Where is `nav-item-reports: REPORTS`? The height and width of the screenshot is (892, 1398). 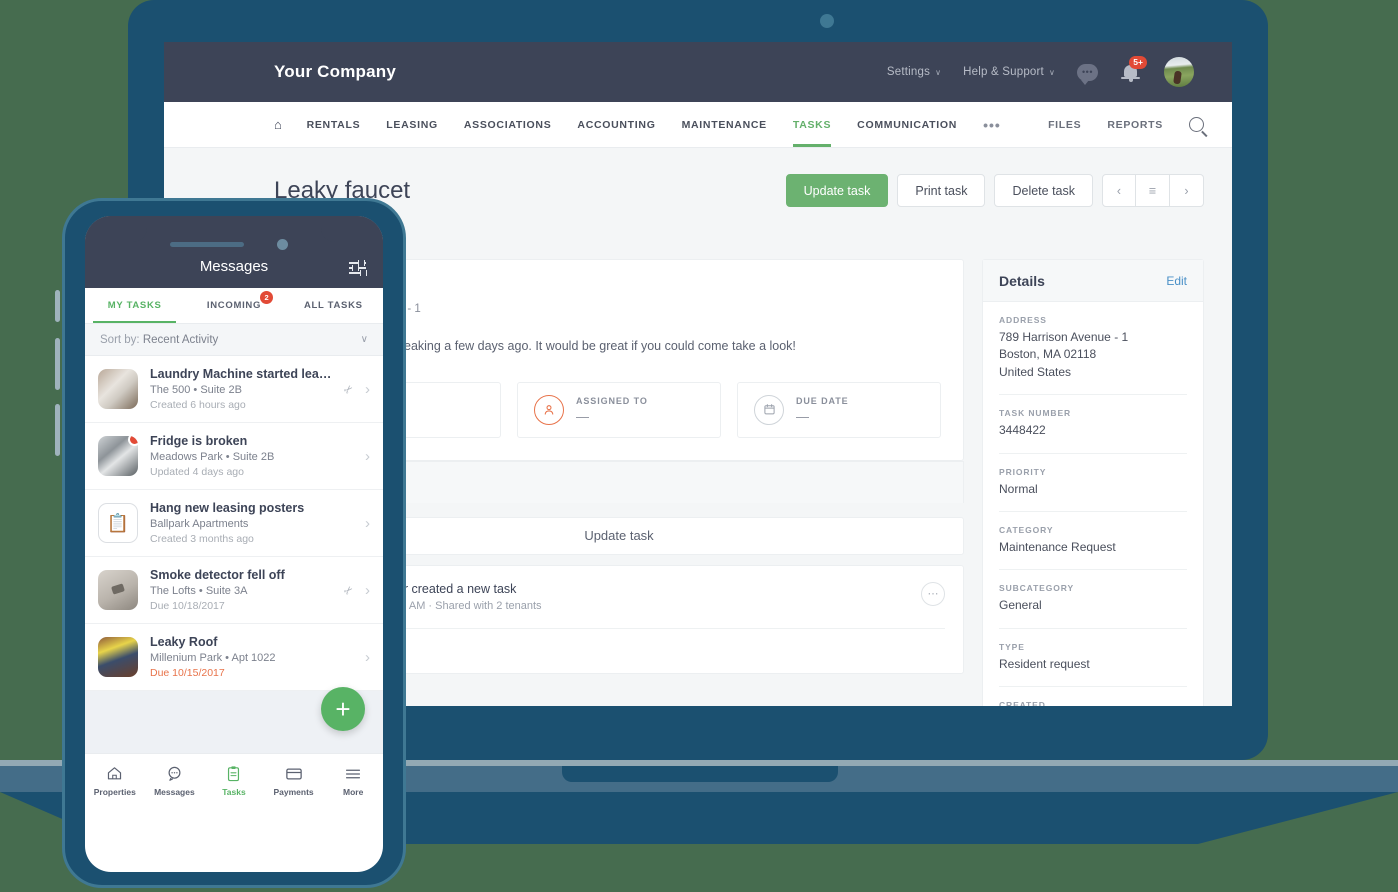 nav-item-reports: REPORTS is located at coordinates (1135, 125).